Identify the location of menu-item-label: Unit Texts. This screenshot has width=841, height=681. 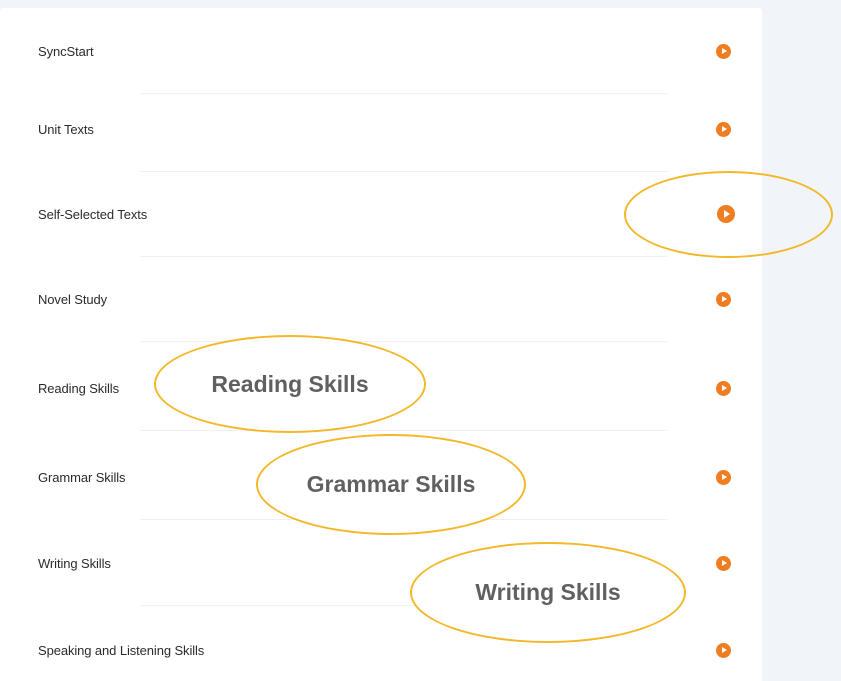
(66, 129).